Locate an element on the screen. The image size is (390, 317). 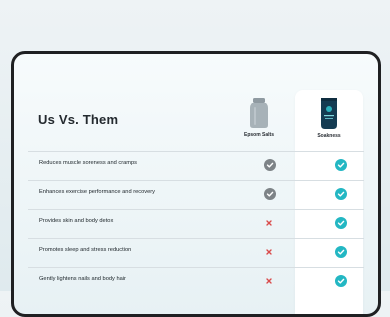
row-label: Reduces muscle soreness and cramps is located at coordinates (88, 163).